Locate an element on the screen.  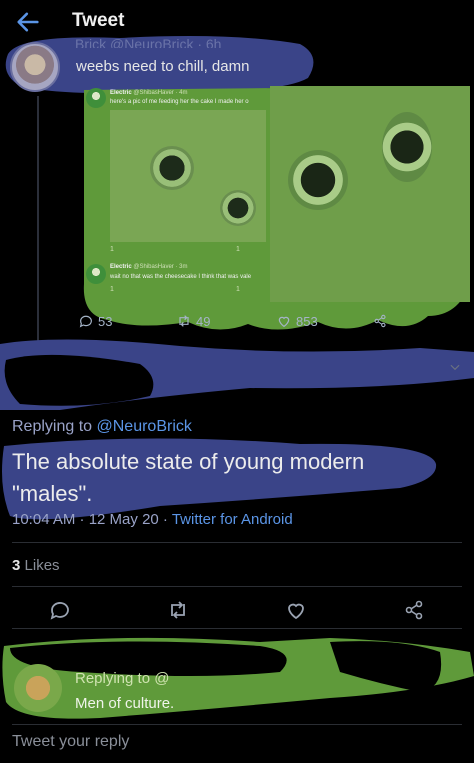
embedded-author: Electric @ShibasHaver · 4m is located at coordinates (149, 93).